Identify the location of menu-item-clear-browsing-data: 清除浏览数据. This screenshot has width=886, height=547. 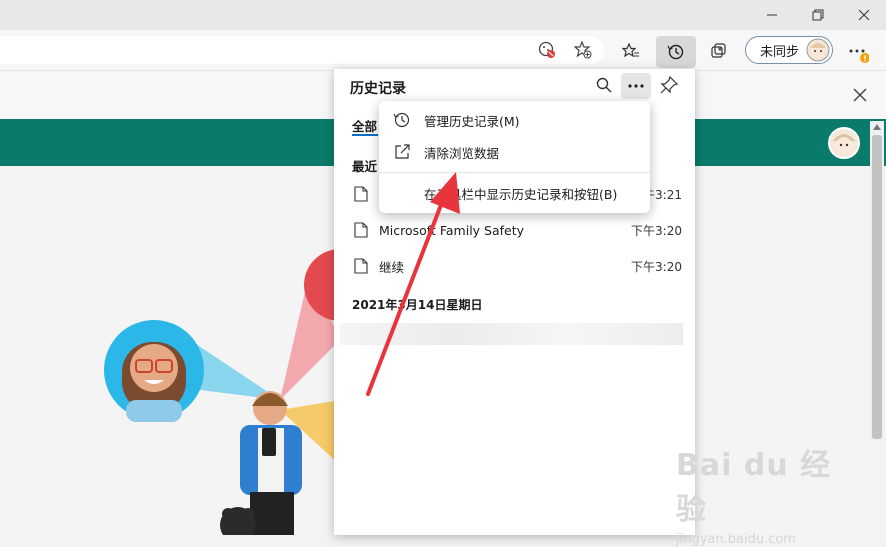
(514, 152).